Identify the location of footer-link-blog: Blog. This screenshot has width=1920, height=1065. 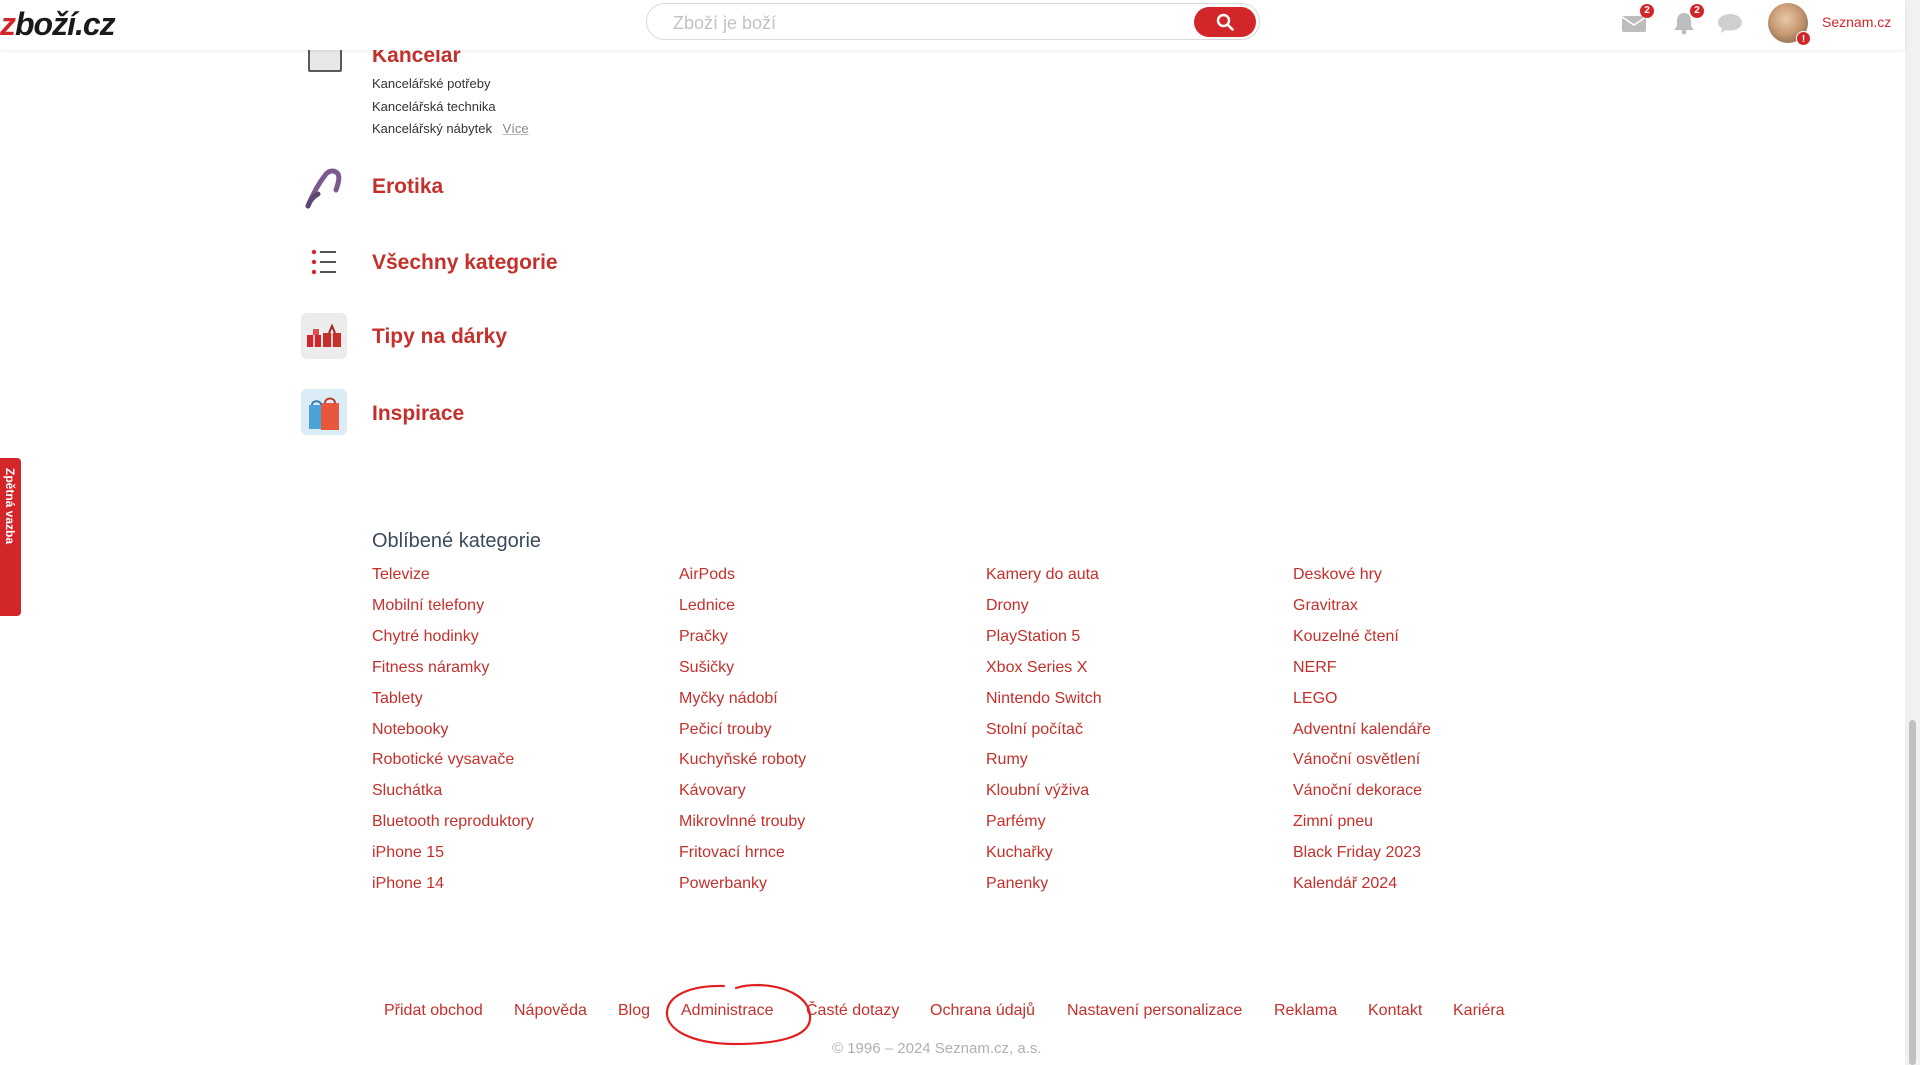
(634, 1011).